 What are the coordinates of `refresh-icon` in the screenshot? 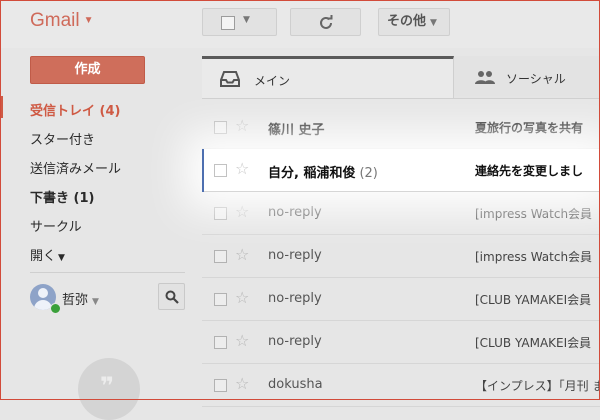 It's located at (326, 22).